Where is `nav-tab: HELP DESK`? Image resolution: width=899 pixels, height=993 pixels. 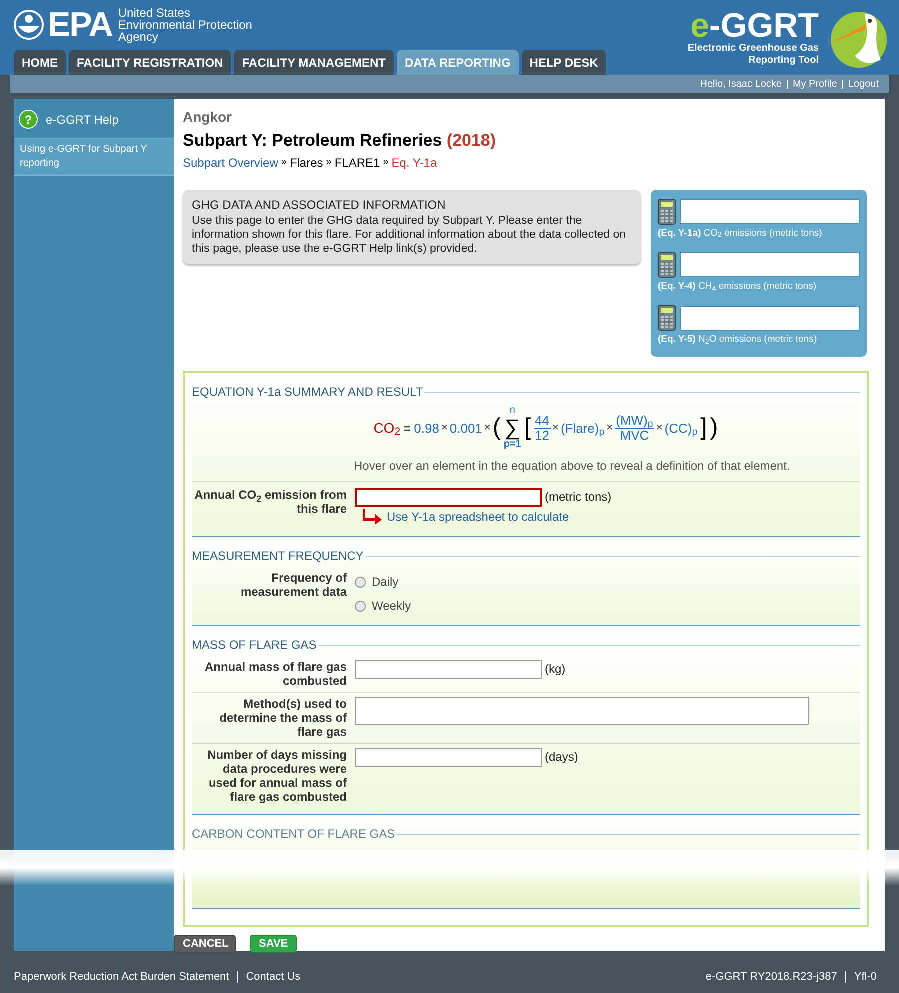 nav-tab: HELP DESK is located at coordinates (564, 62).